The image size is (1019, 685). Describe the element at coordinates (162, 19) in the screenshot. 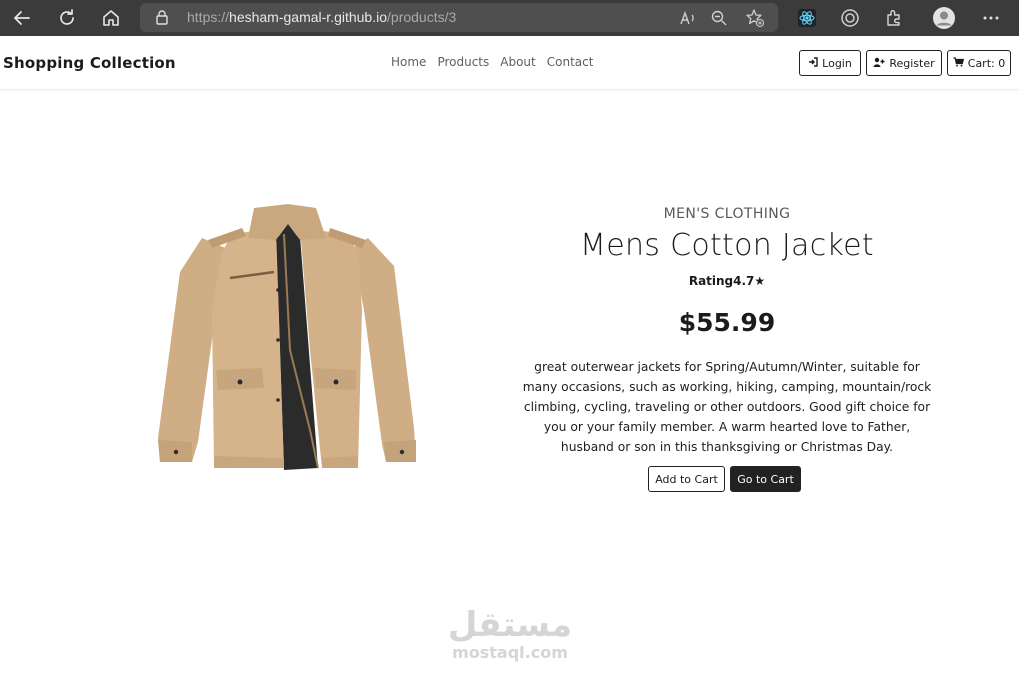

I see `lock-icon` at that location.